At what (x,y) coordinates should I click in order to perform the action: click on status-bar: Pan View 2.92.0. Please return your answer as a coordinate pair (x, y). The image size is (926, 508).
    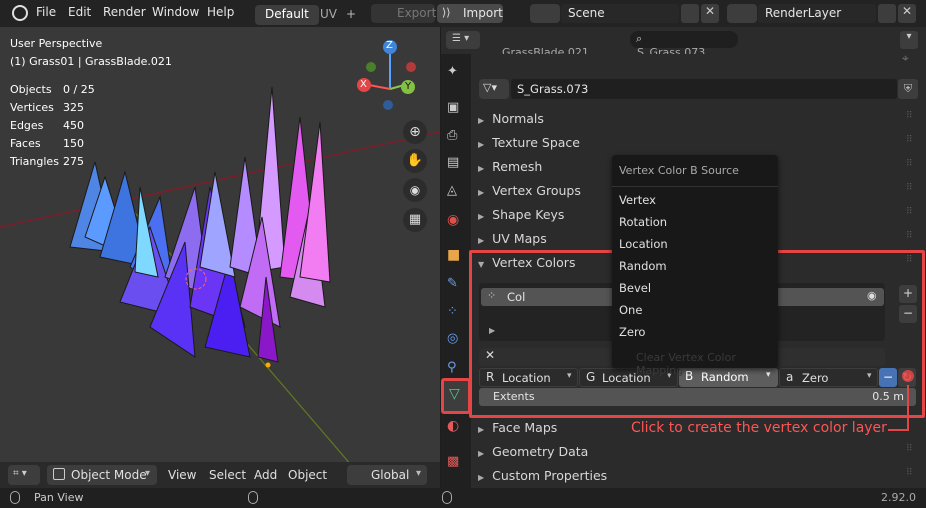
    Looking at the image, I should click on (463, 498).